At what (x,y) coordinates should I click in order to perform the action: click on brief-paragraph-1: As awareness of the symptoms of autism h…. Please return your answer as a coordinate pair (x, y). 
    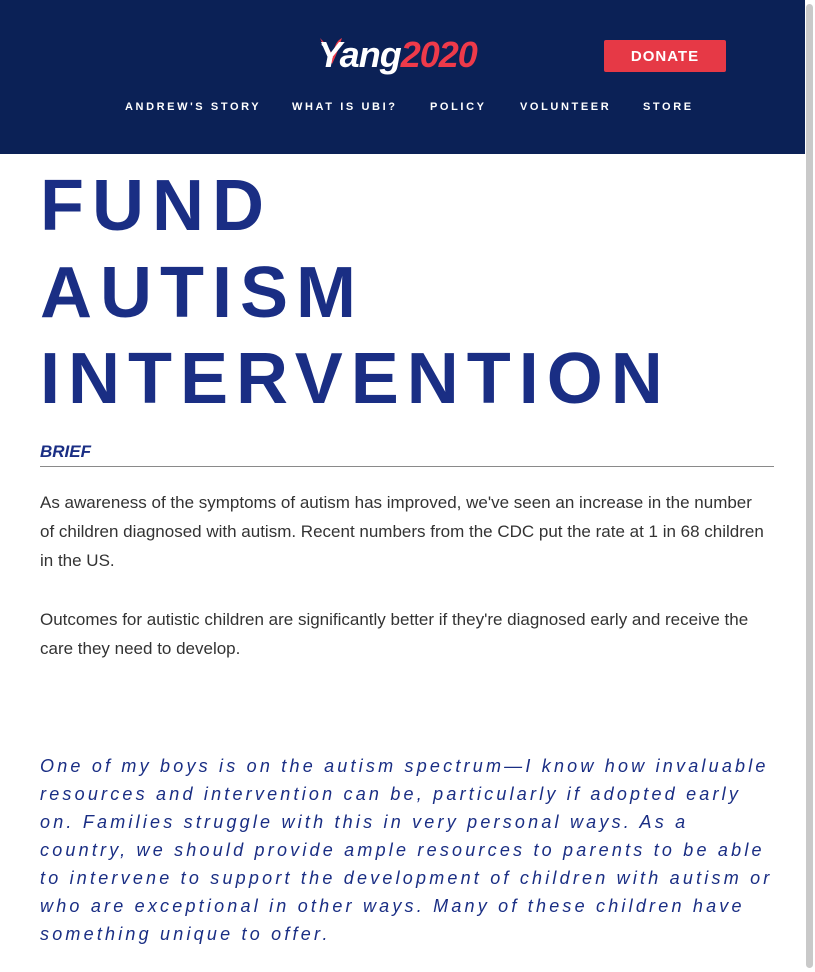
    Looking at the image, I should click on (402, 531).